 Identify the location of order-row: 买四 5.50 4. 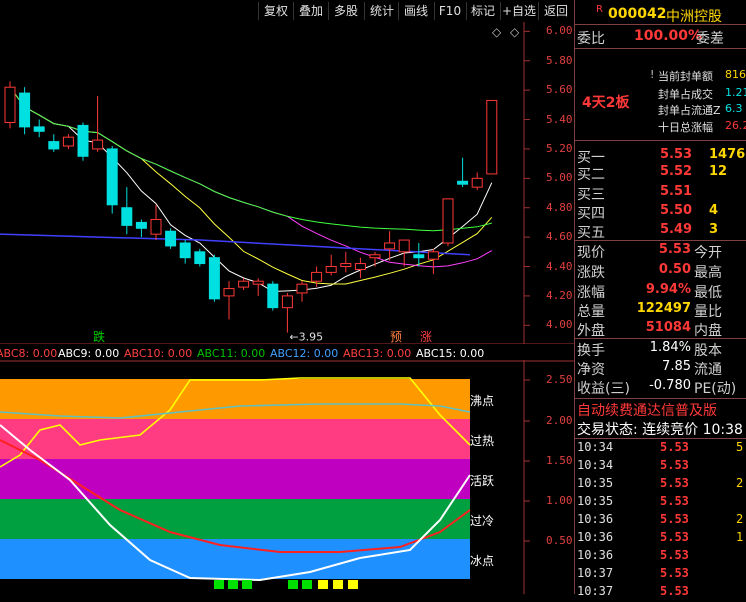
(660, 212).